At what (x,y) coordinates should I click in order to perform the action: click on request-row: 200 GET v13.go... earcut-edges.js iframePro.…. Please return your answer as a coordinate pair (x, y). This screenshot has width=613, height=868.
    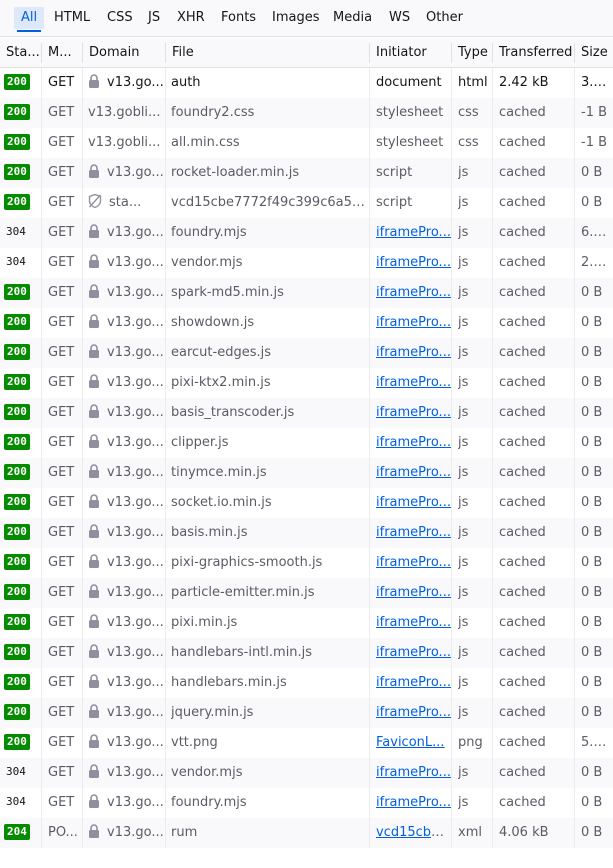
    Looking at the image, I should click on (306, 353).